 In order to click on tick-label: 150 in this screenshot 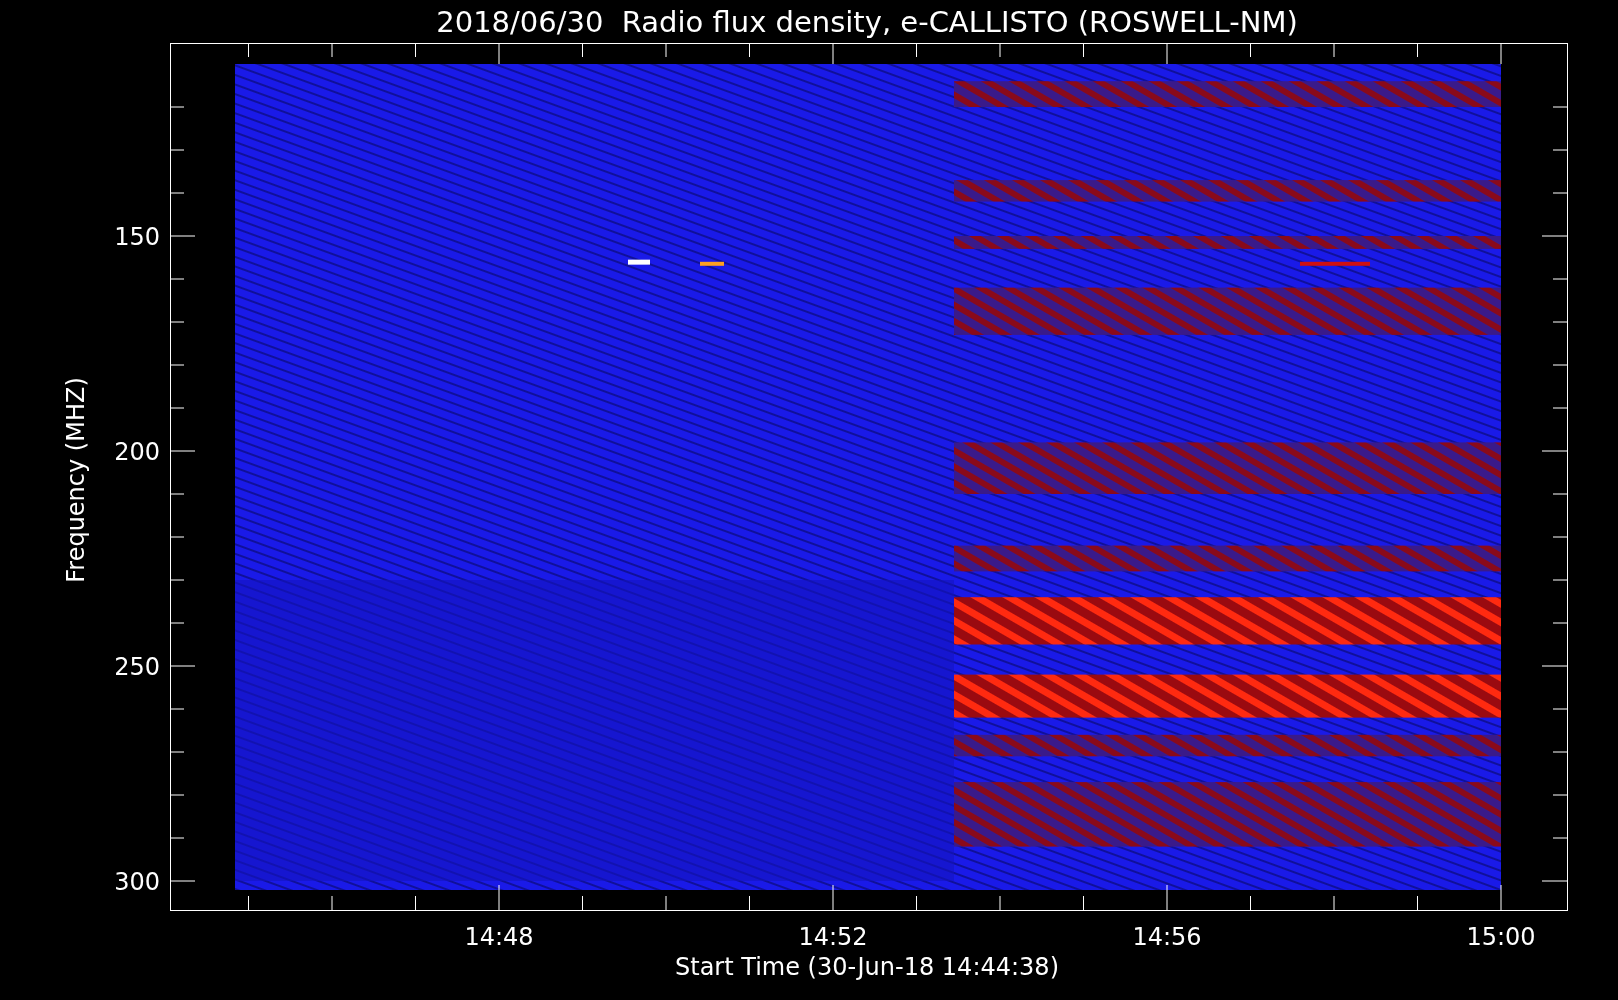, I will do `click(137, 237)`.